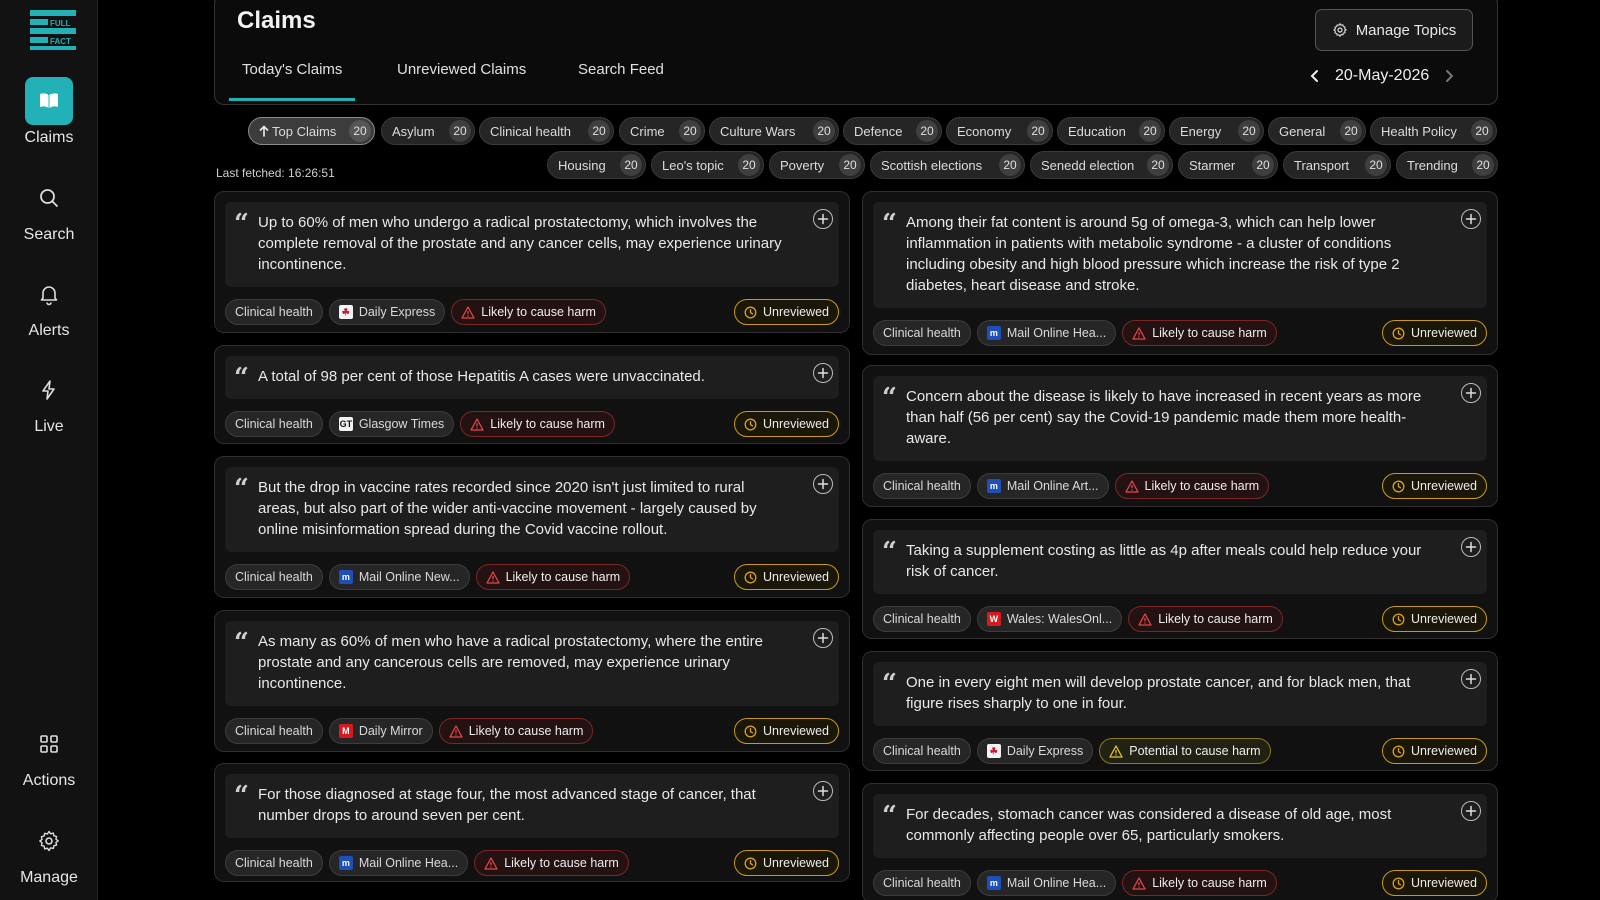 The image size is (1600, 900). Describe the element at coordinates (947, 165) in the screenshot. I see `topic-chip-scottish-elections: Scottish elections 20` at that location.